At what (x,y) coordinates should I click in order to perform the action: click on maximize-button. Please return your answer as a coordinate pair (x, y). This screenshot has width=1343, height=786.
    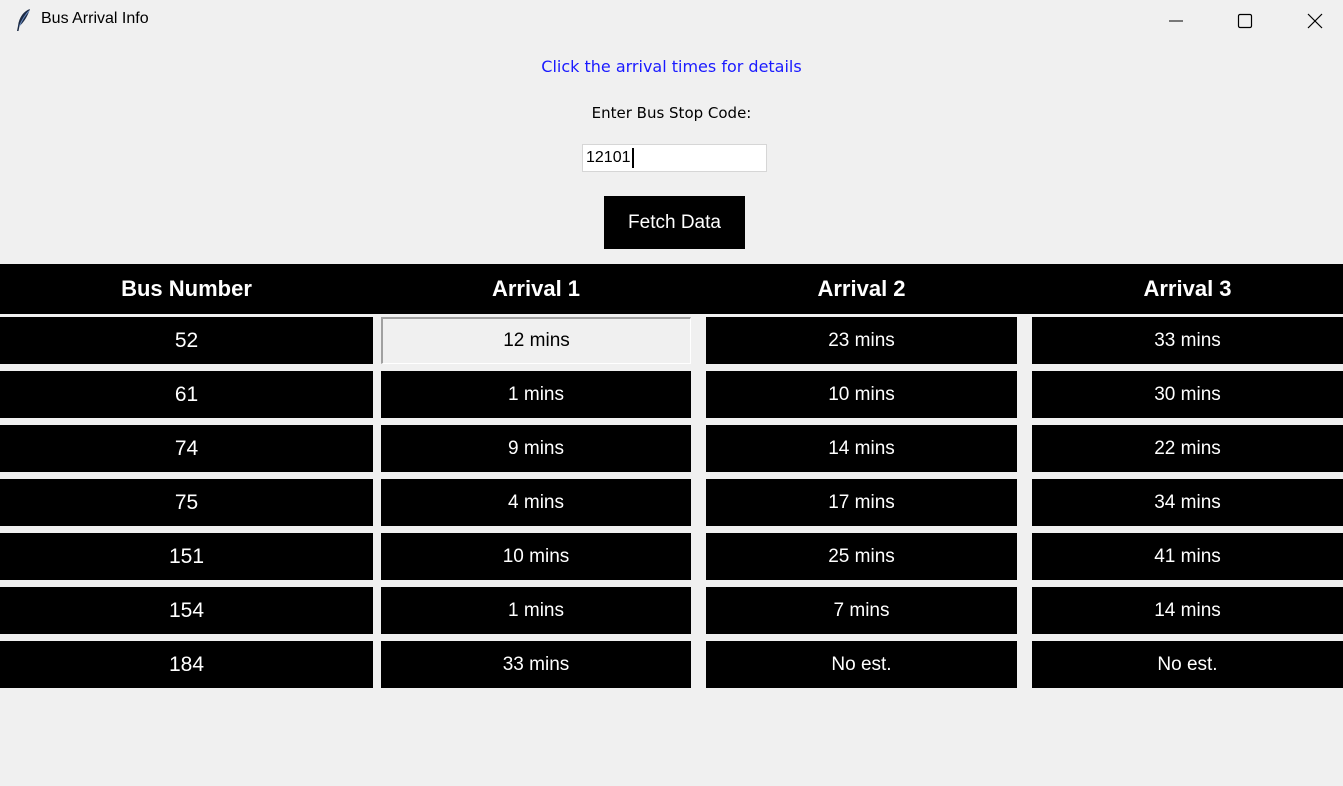
    Looking at the image, I should click on (1245, 21).